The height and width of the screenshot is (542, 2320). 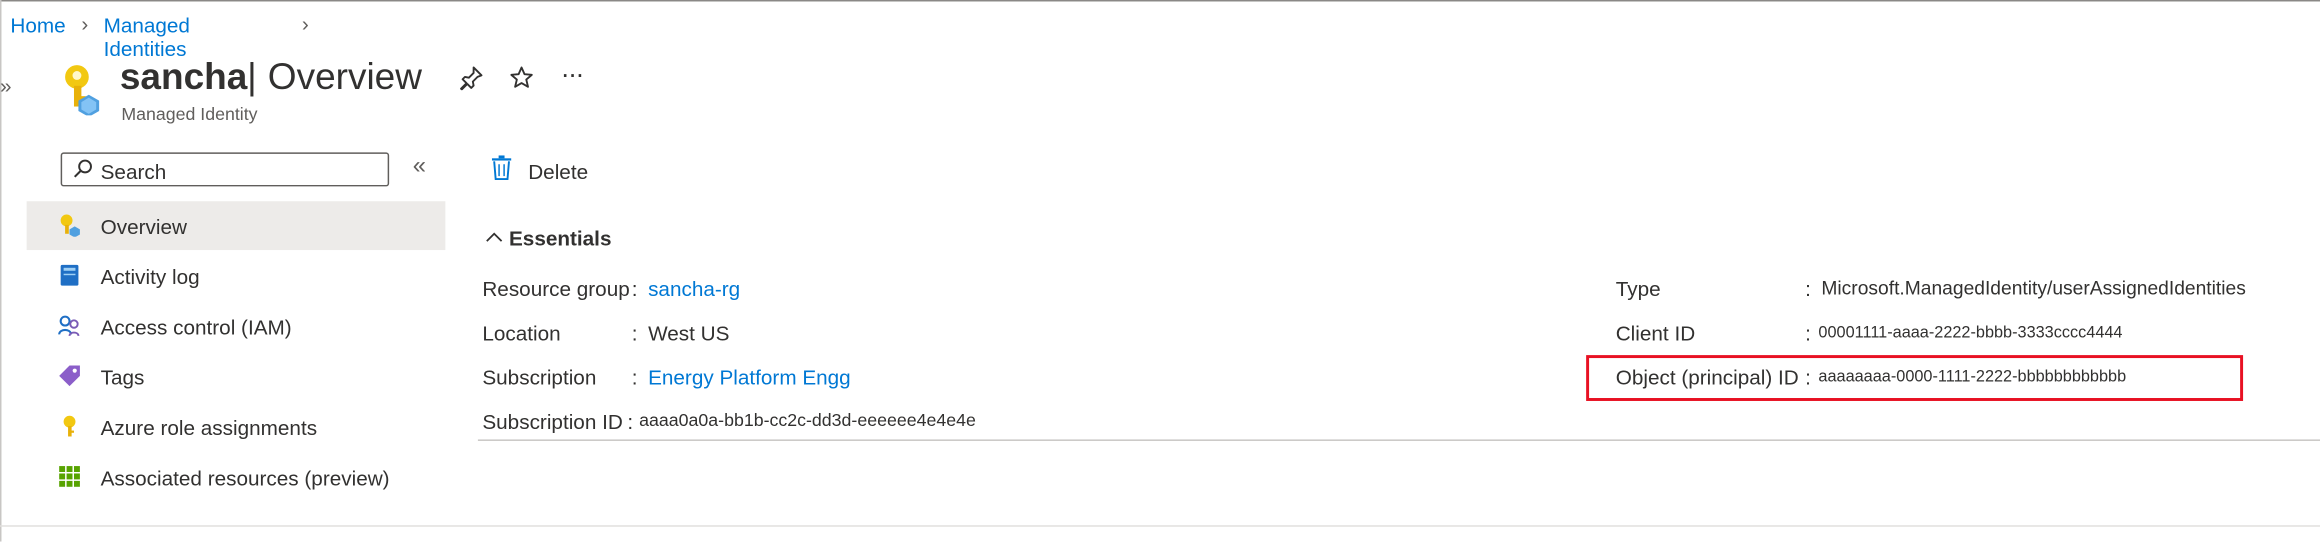 What do you see at coordinates (69, 376) in the screenshot?
I see `tag-icon` at bounding box center [69, 376].